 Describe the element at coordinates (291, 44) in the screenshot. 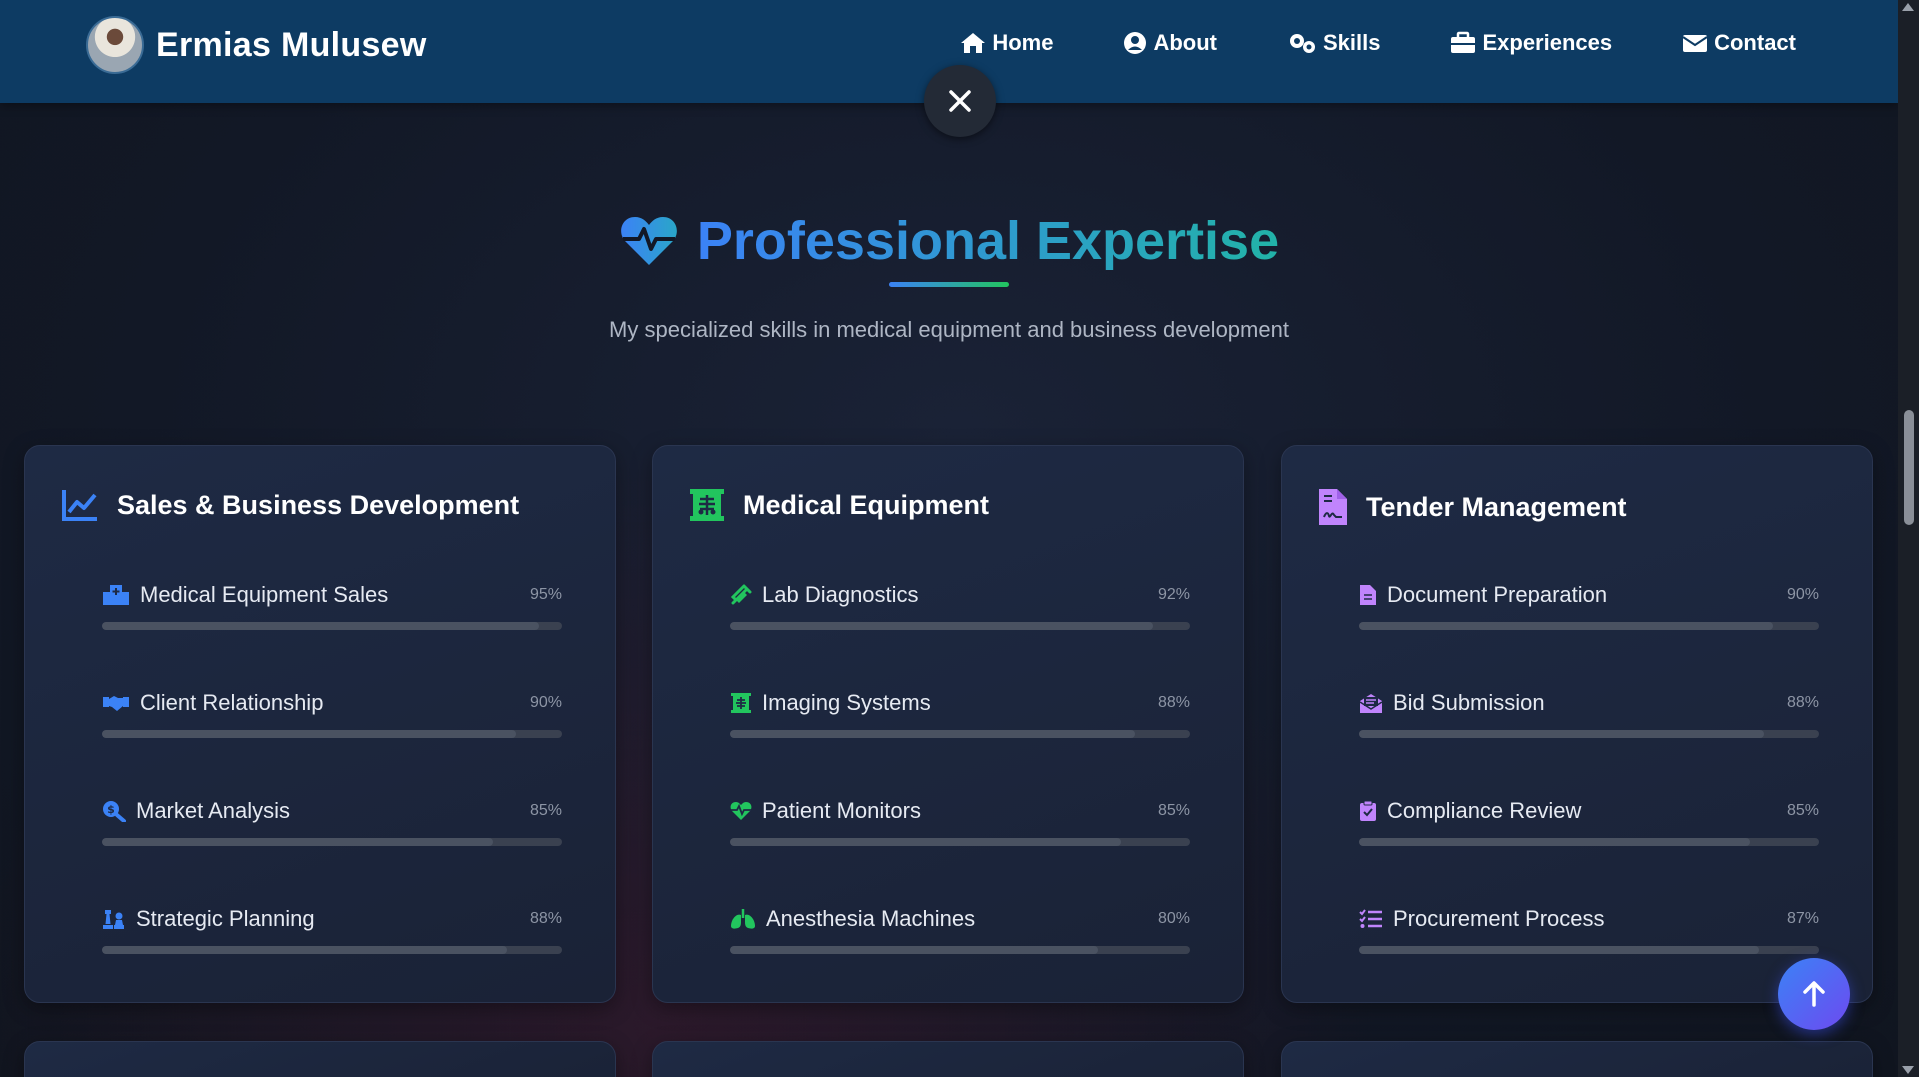

I see `brand-name: Ermias Mulusew` at that location.